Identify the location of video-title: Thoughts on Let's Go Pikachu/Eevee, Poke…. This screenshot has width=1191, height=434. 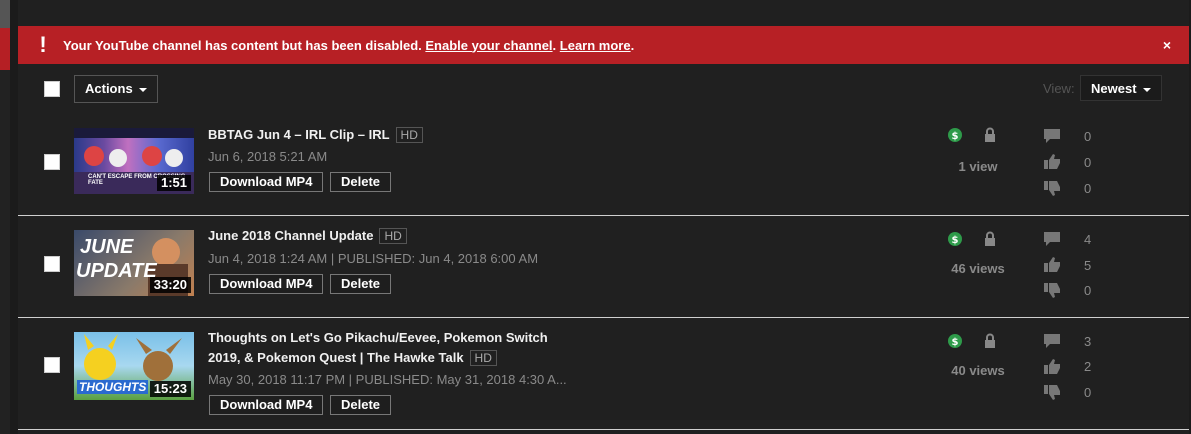
(378, 348).